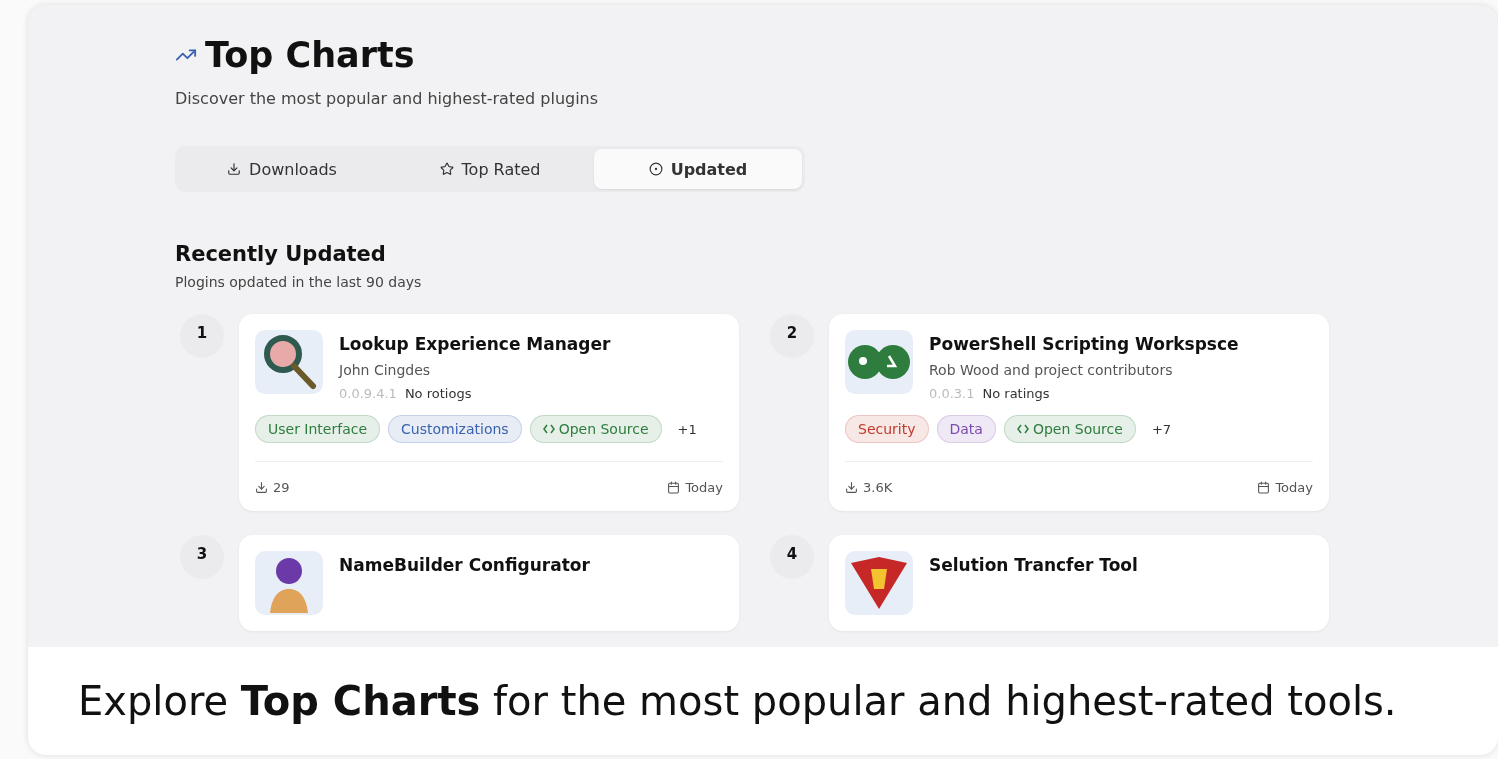 The width and height of the screenshot is (1498, 759). I want to click on rank-badge: 1, so click(202, 336).